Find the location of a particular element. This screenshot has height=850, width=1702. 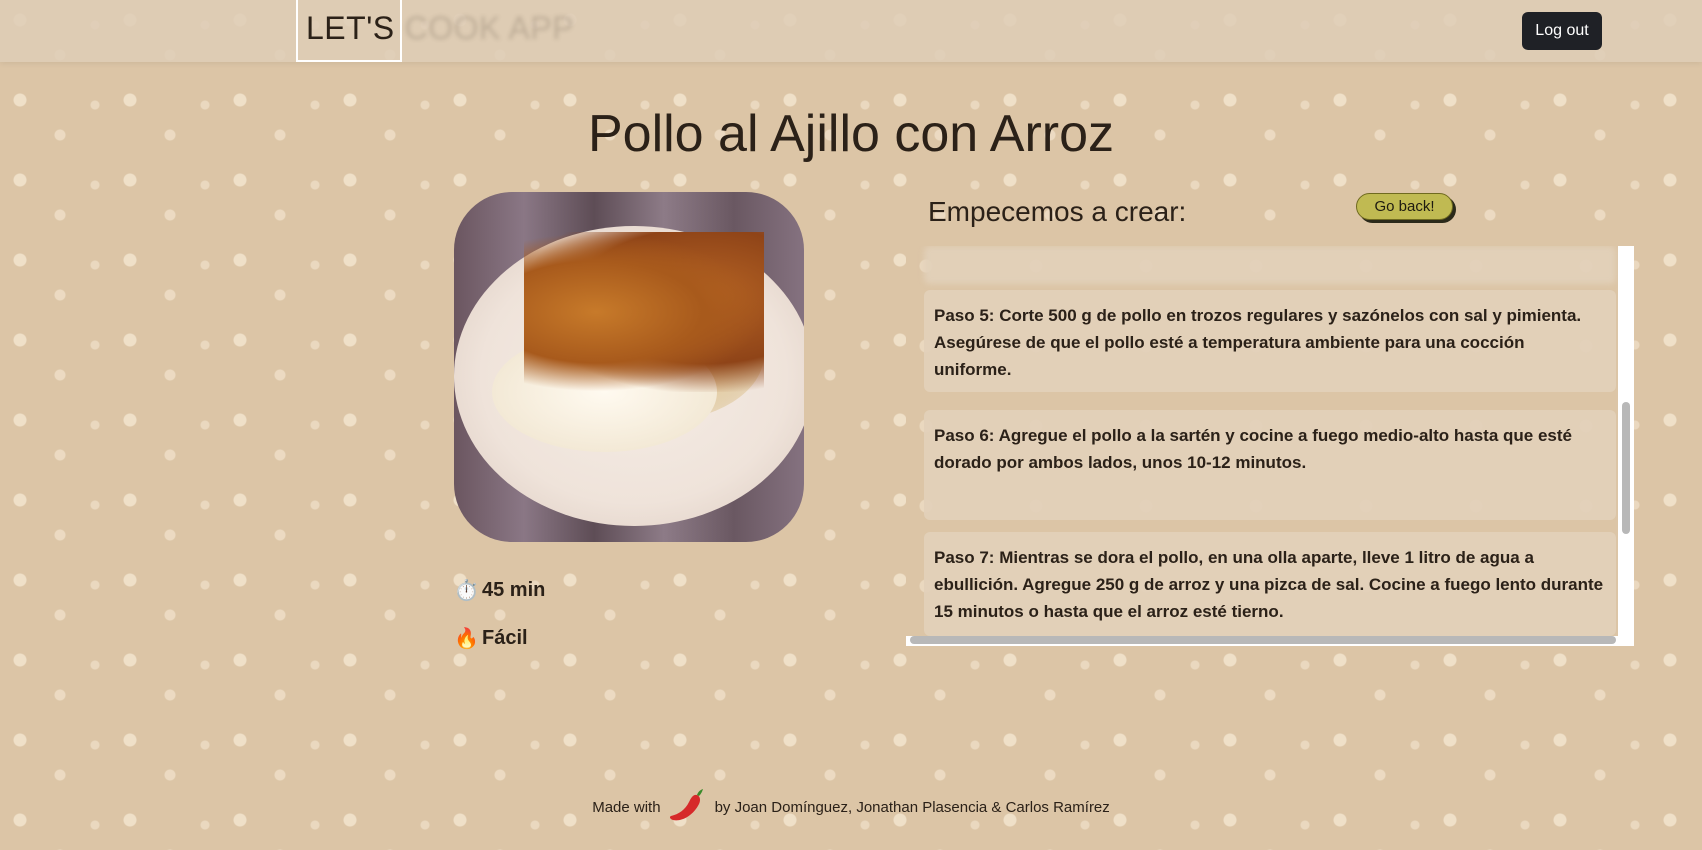

logo: LET'S COOK APP is located at coordinates (440, 28).